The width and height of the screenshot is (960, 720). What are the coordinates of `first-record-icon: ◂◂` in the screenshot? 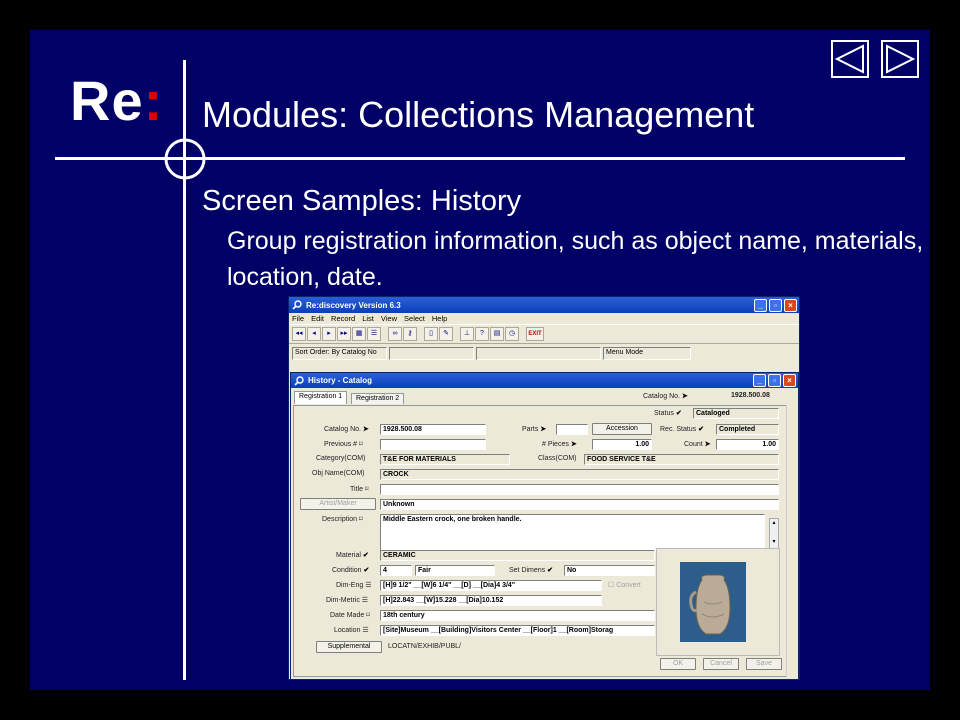 It's located at (299, 334).